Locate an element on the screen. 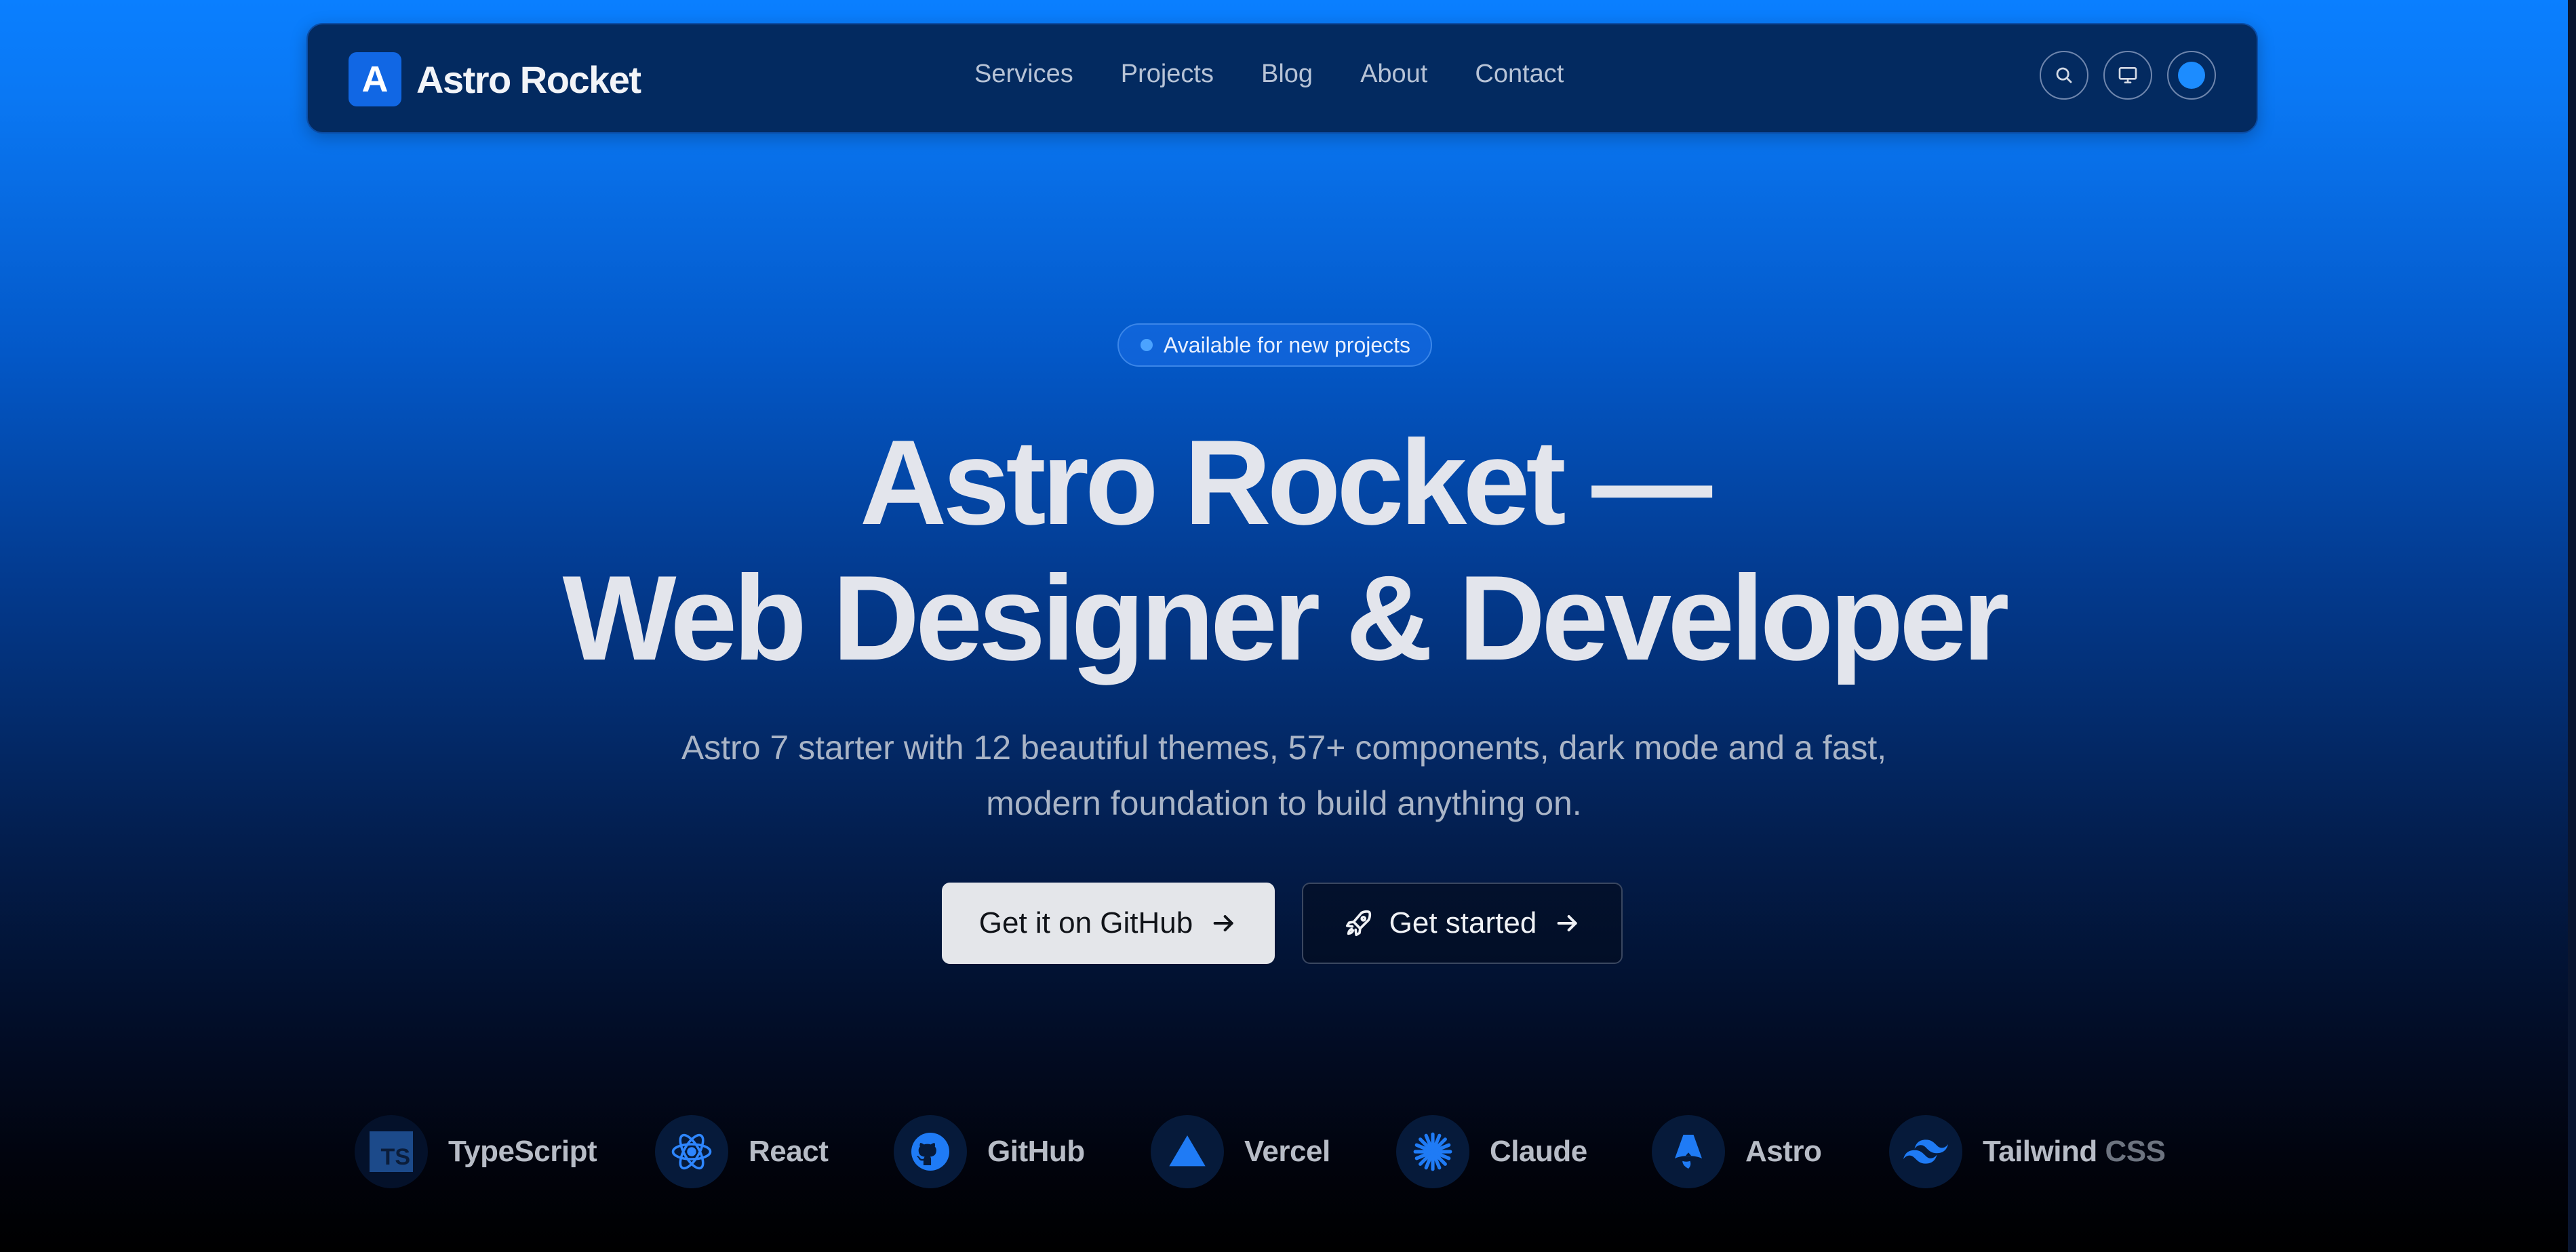  typescript-icon: TS is located at coordinates (391, 1151).